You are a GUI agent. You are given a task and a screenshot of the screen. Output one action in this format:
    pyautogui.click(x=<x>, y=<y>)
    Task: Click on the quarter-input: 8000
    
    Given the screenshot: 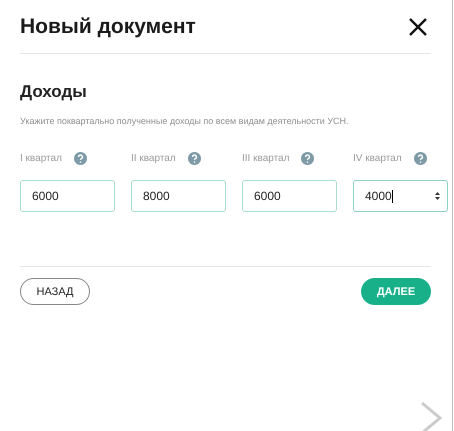 What is the action you would take?
    pyautogui.click(x=178, y=196)
    